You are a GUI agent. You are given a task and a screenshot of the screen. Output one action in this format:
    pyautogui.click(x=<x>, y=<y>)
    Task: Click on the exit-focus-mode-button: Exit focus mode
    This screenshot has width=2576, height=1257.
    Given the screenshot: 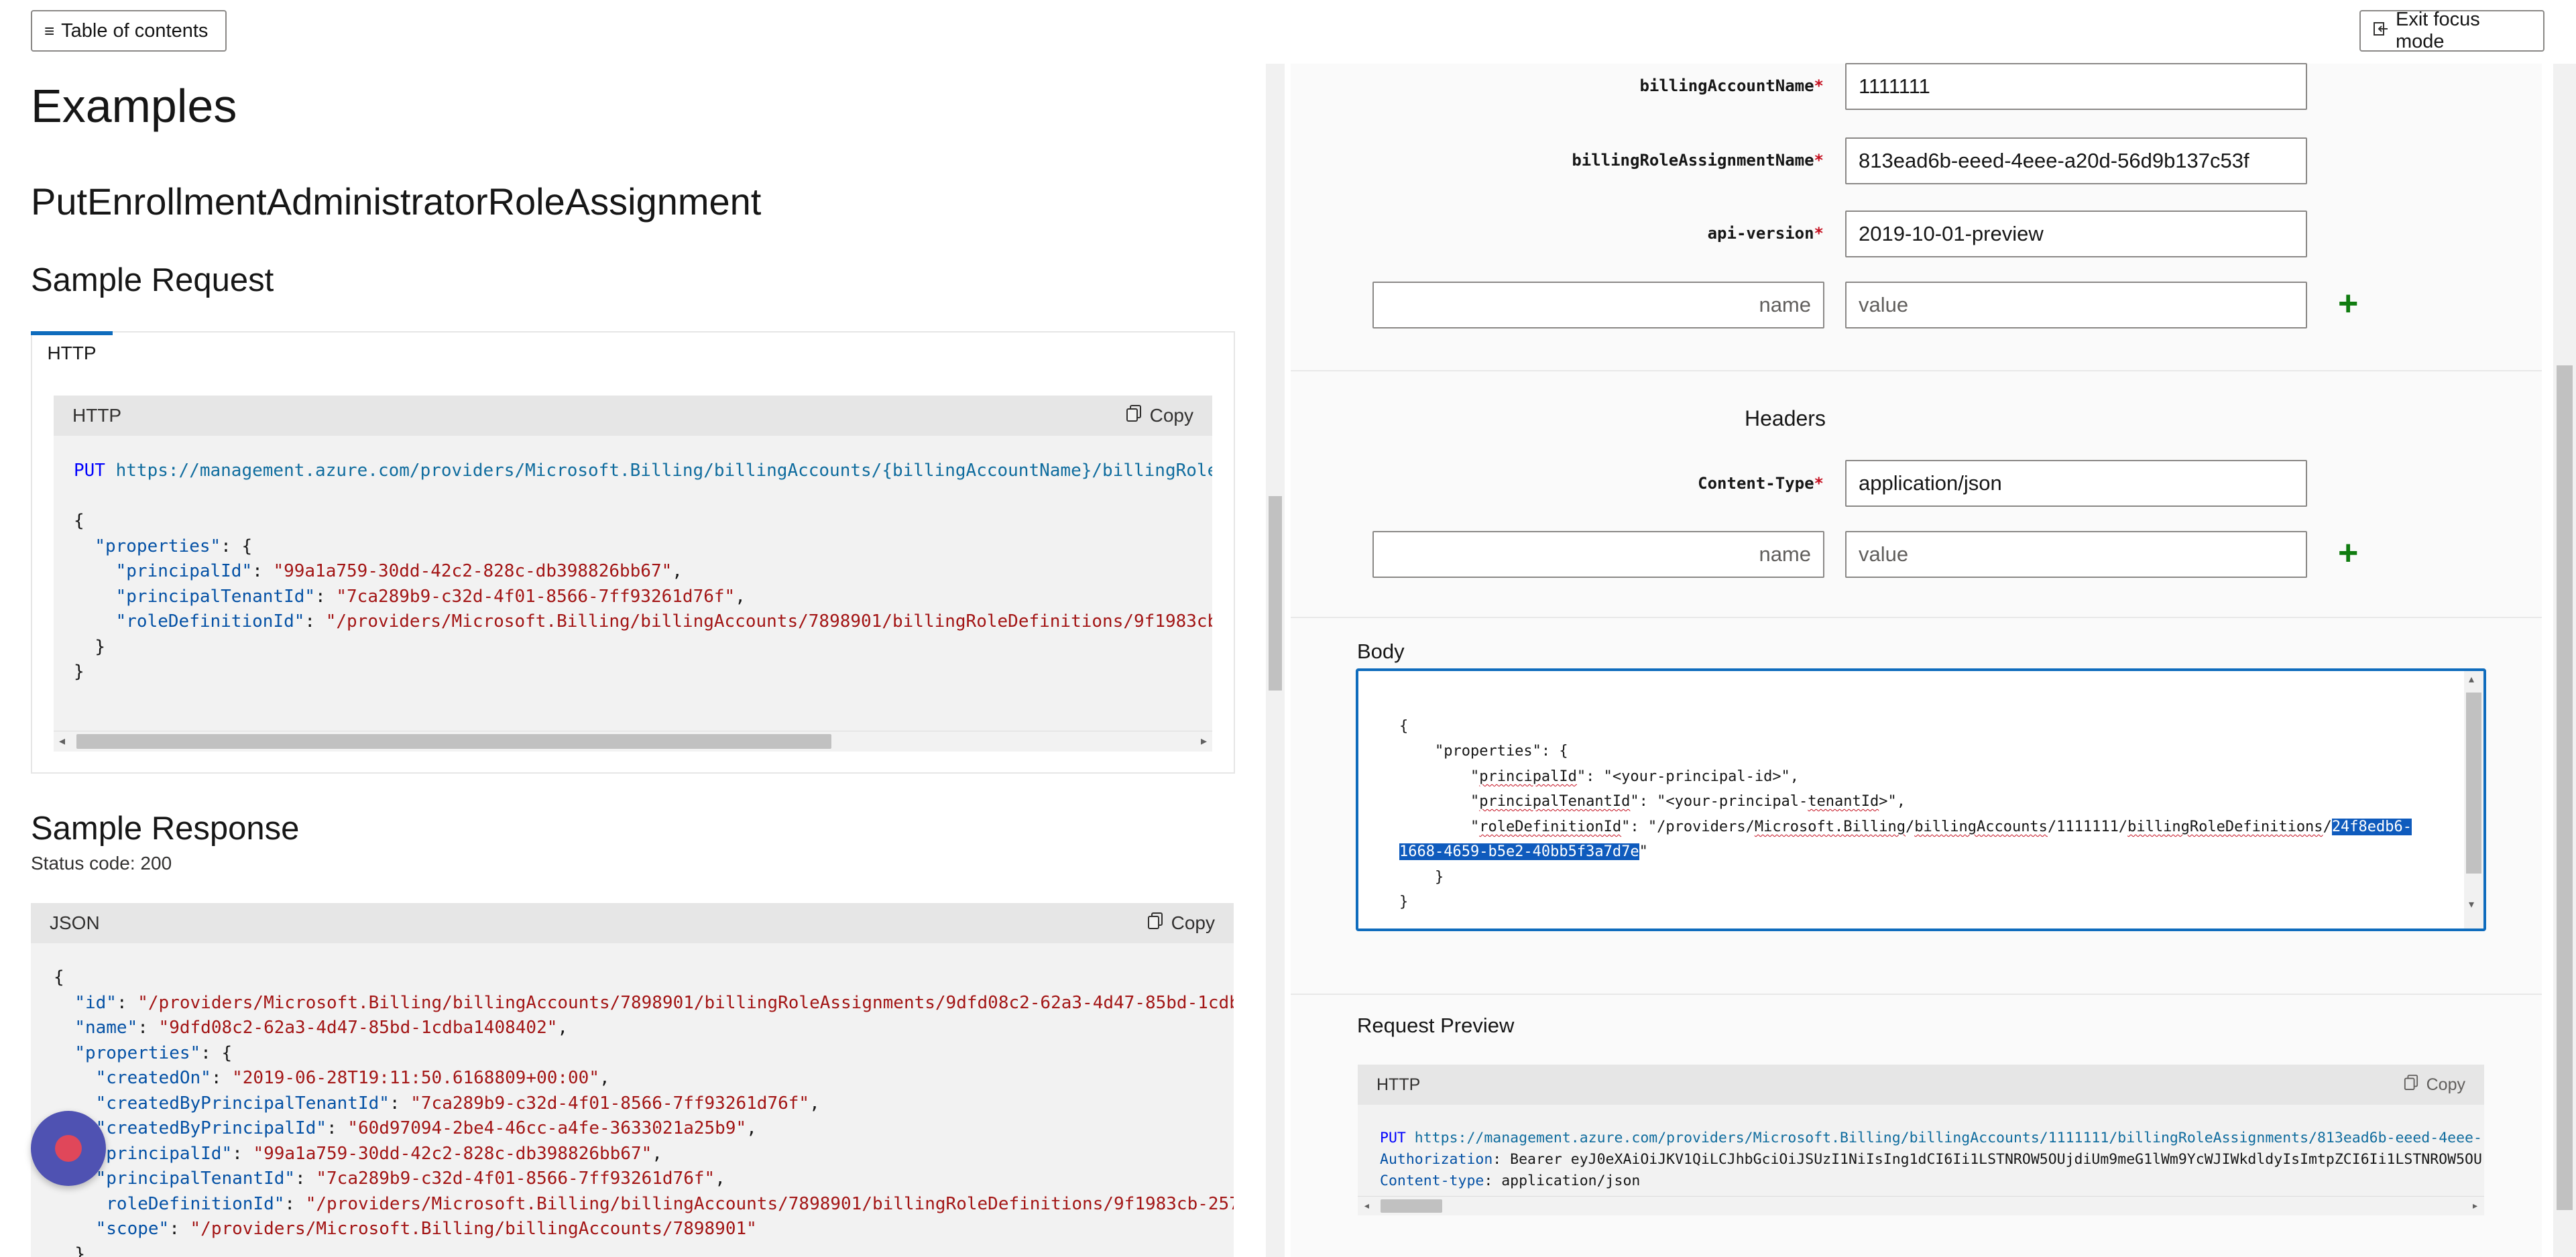 What is the action you would take?
    pyautogui.click(x=2451, y=30)
    